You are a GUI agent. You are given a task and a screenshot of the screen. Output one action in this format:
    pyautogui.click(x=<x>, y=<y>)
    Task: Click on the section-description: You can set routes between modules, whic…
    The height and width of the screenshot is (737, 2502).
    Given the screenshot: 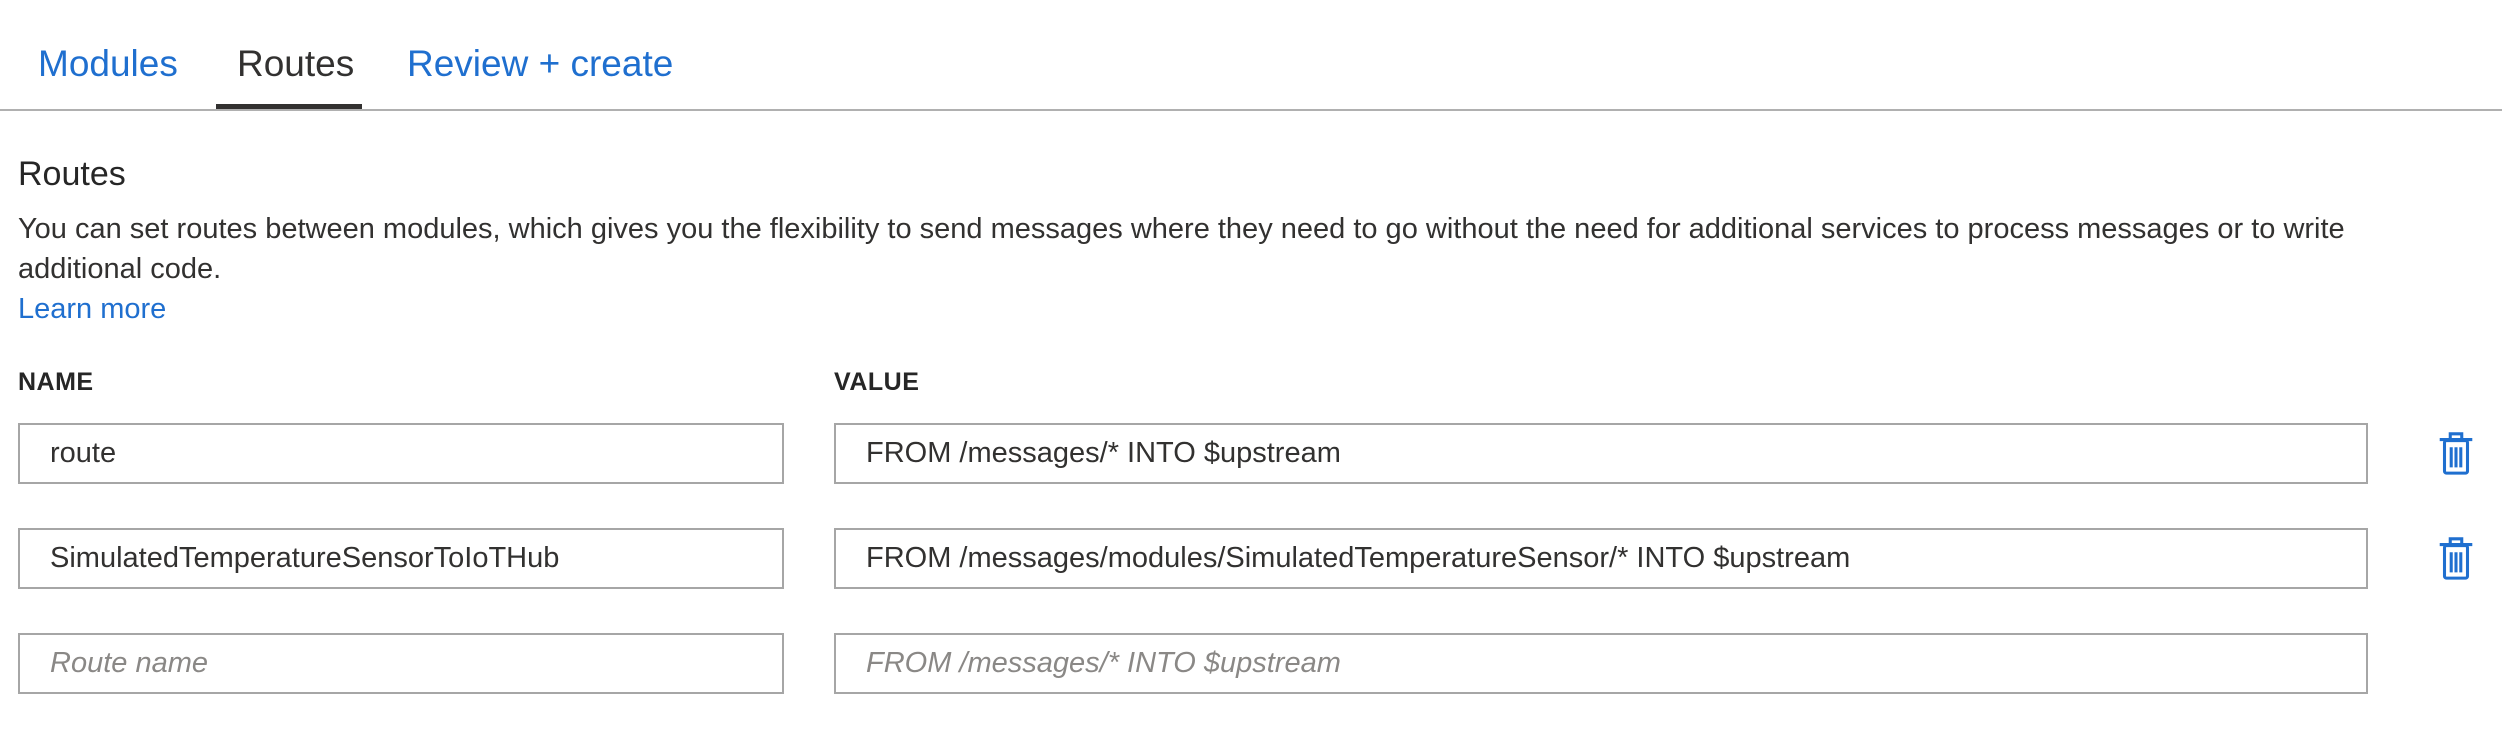 What is the action you would take?
    pyautogui.click(x=1181, y=249)
    